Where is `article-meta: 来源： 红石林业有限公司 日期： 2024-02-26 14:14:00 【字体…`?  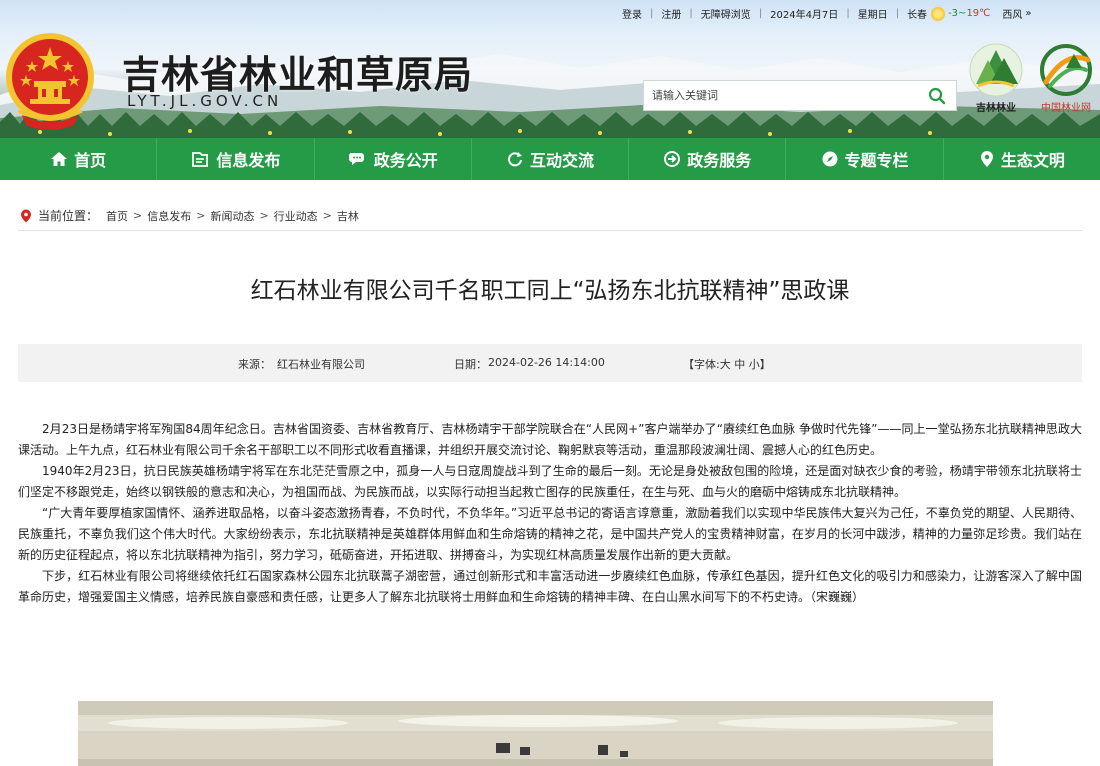
article-meta: 来源： 红石林业有限公司 日期： 2024-02-26 14:14:00 【字体… is located at coordinates (550, 363).